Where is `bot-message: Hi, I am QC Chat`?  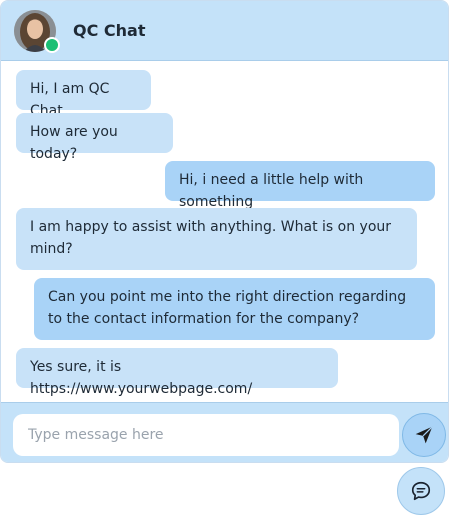
bot-message: Hi, I am QC Chat is located at coordinates (83, 94).